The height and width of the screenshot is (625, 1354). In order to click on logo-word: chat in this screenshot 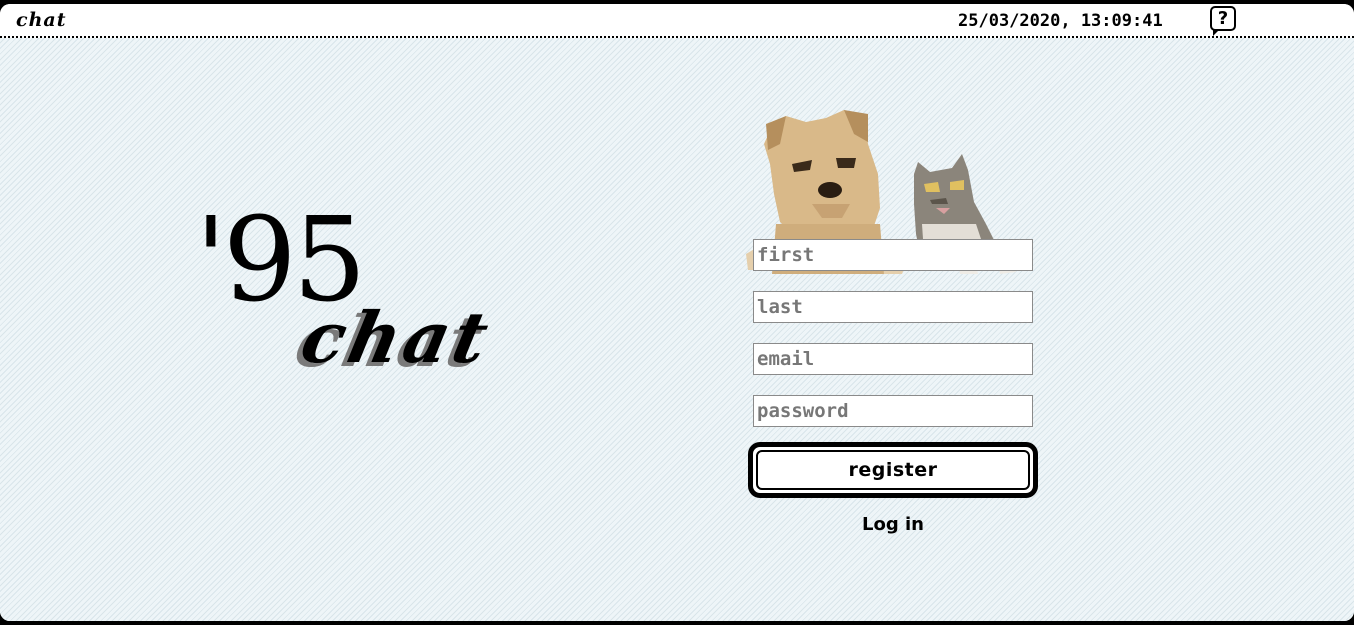, I will do `click(397, 337)`.